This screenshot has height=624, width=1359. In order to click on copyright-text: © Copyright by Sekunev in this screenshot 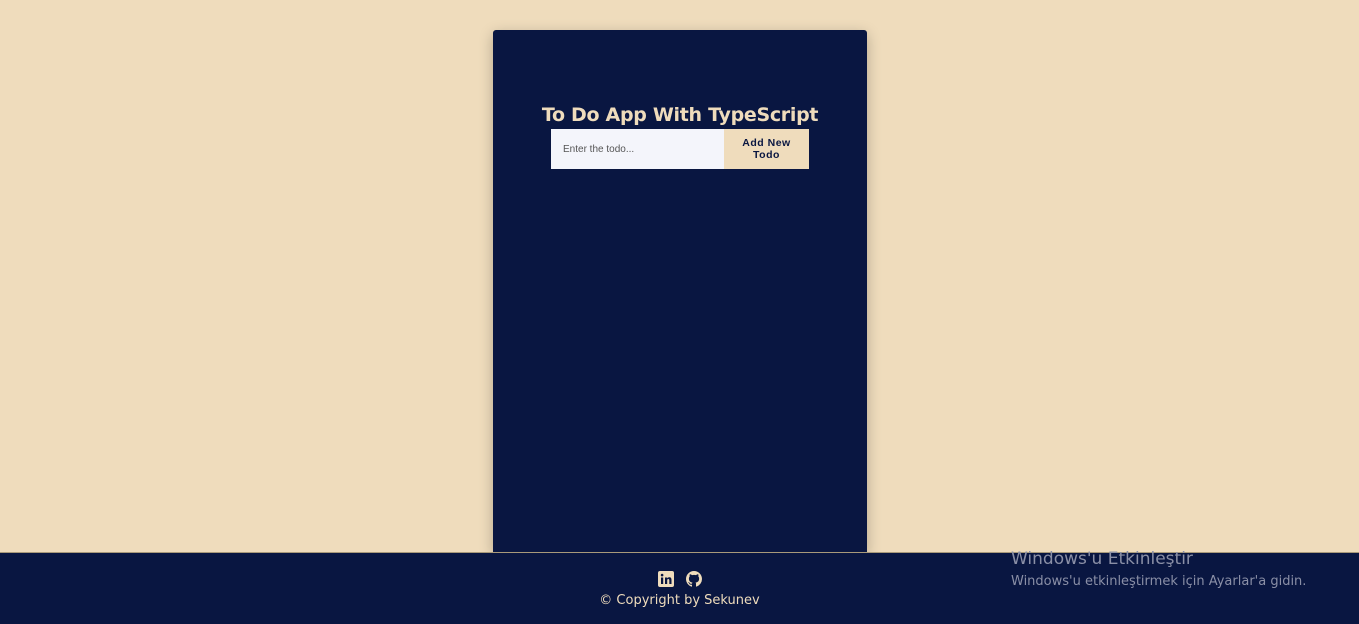, I will do `click(679, 600)`.